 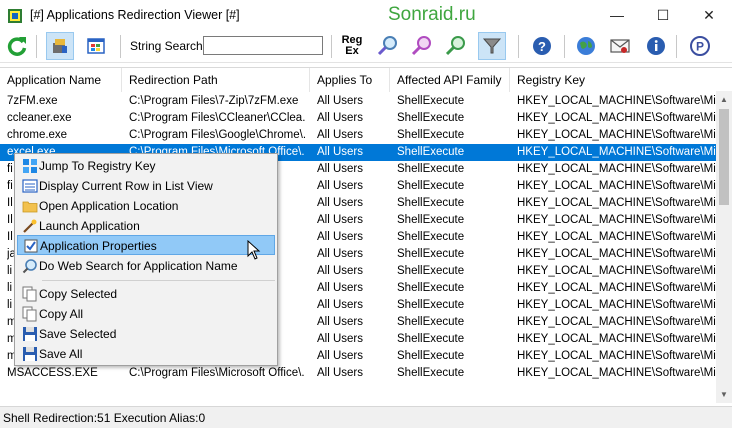 What do you see at coordinates (146, 334) in the screenshot?
I see `menu-item-save-selected: Save Selected` at bounding box center [146, 334].